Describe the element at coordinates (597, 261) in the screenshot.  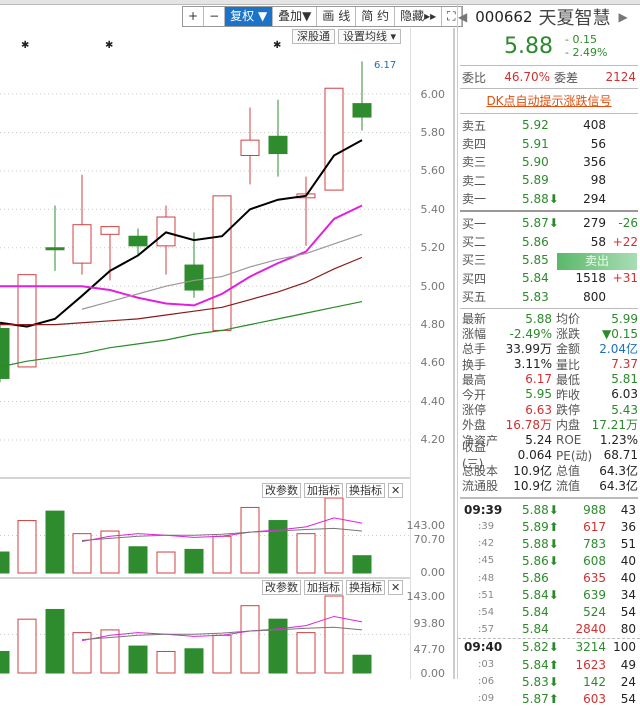
I see `sell-button: 卖出` at that location.